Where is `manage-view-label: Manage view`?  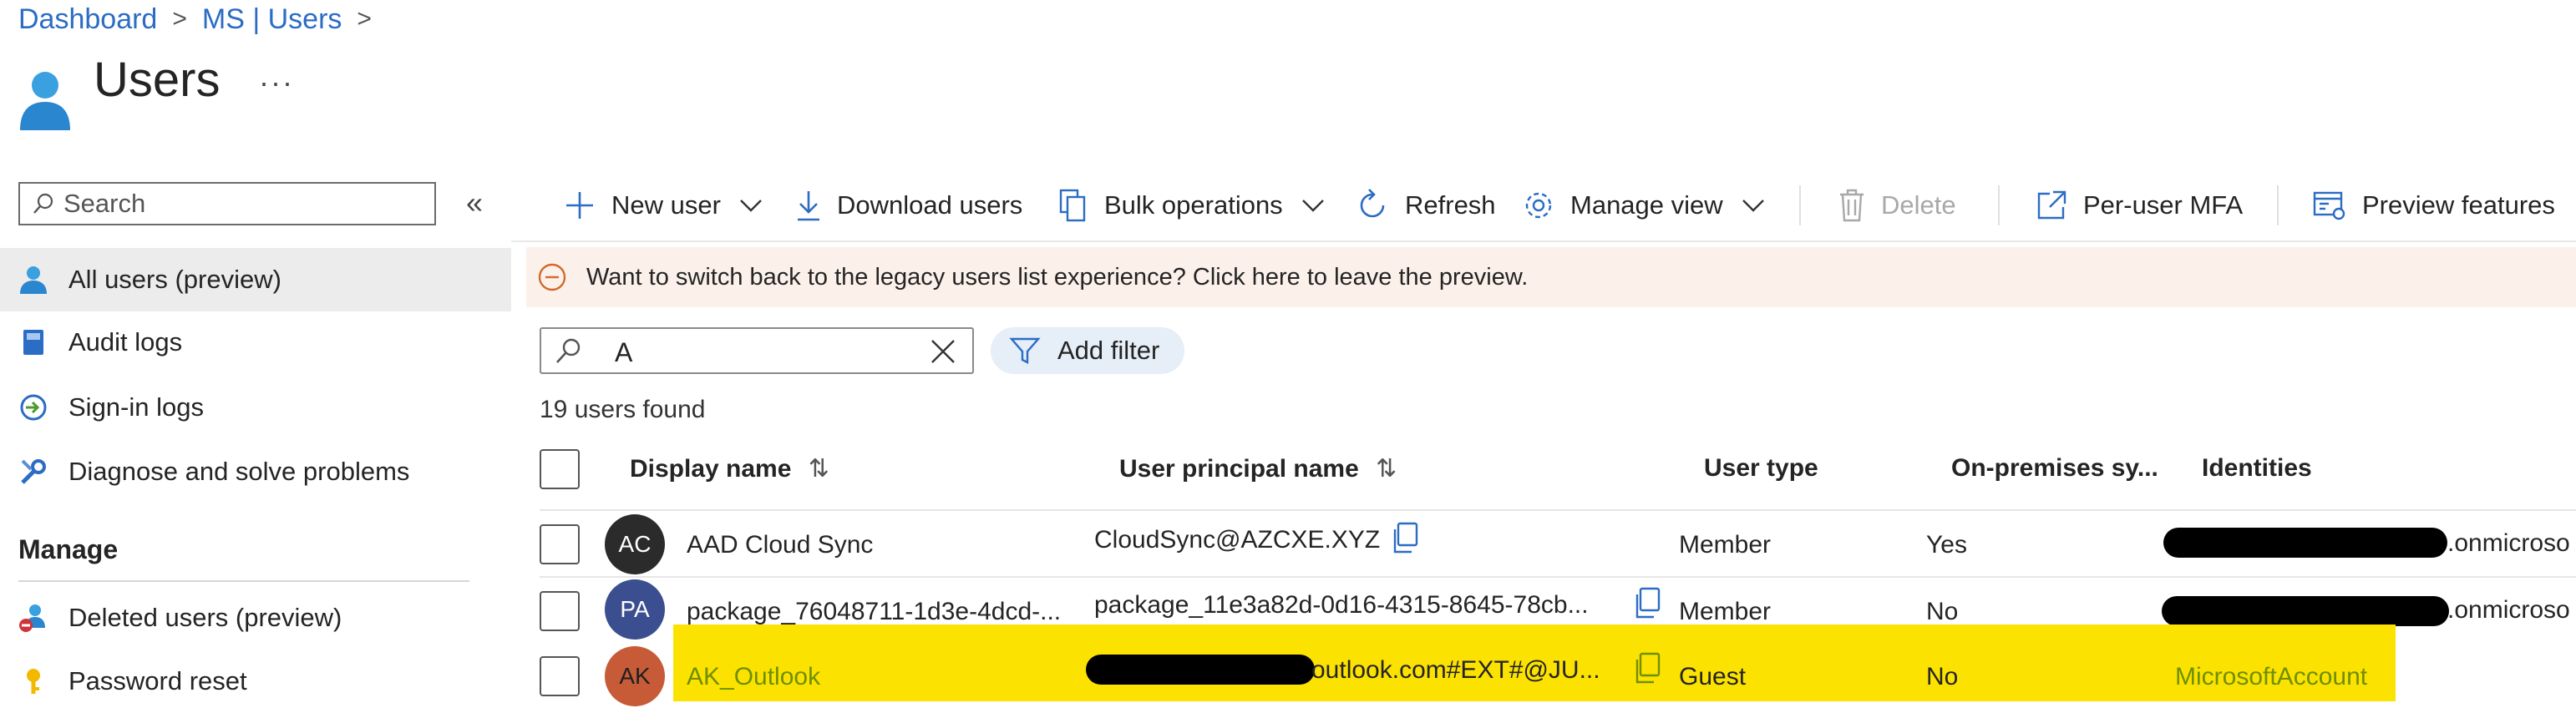
manage-view-label: Manage view is located at coordinates (1646, 205).